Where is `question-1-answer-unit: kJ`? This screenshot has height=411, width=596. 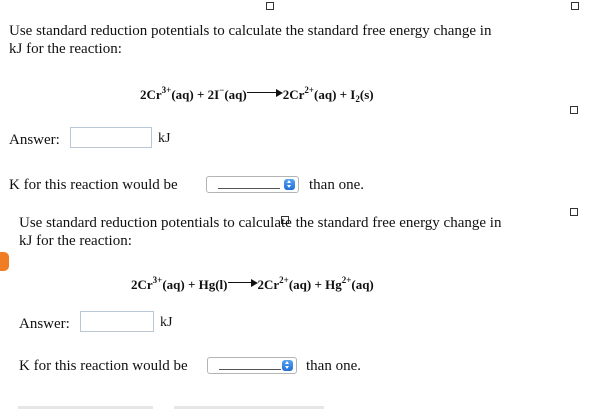 question-1-answer-unit: kJ is located at coordinates (164, 138).